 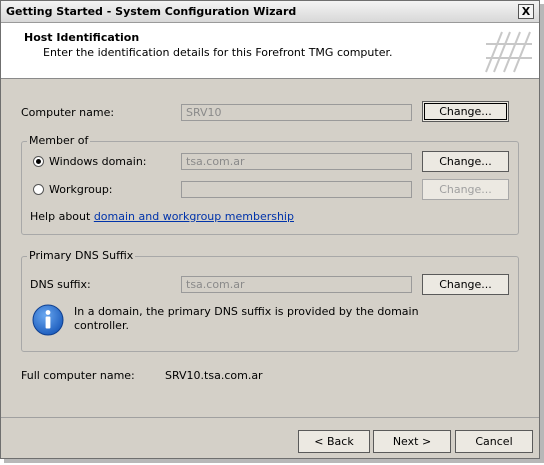 I want to click on window-shadow-right, so click(x=542, y=233).